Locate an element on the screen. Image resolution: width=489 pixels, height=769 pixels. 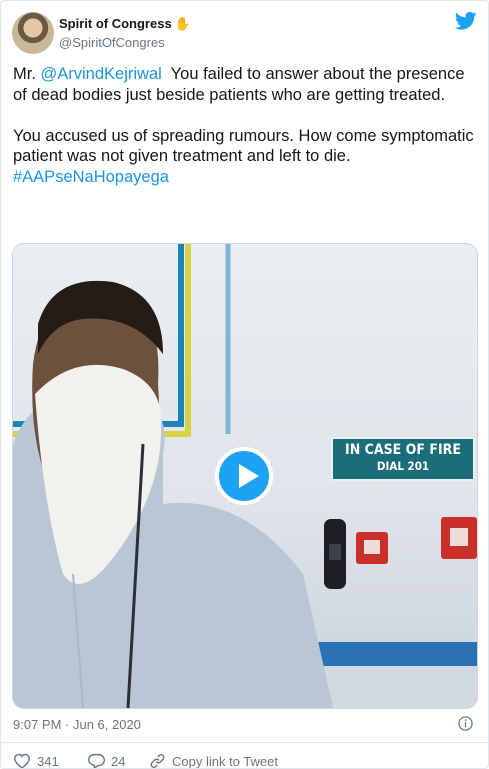
text-prefix: Mr. is located at coordinates (27, 74).